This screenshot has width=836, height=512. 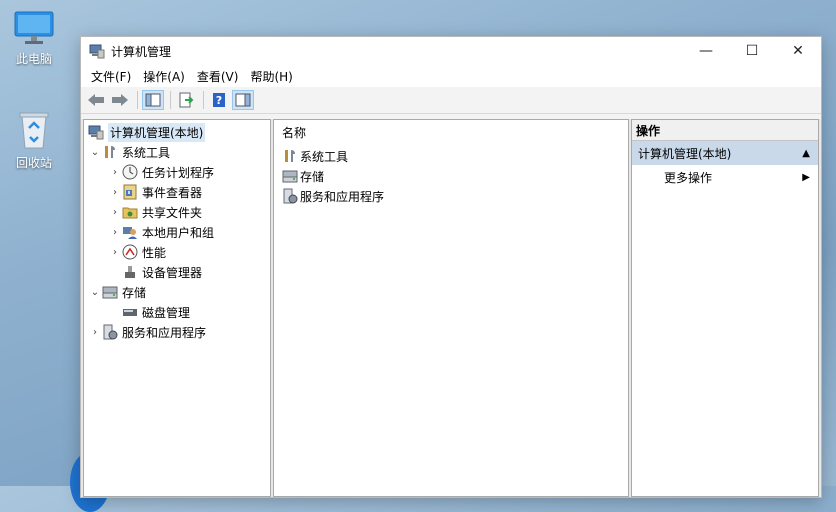 What do you see at coordinates (130, 172) in the screenshot?
I see `clock-icon` at bounding box center [130, 172].